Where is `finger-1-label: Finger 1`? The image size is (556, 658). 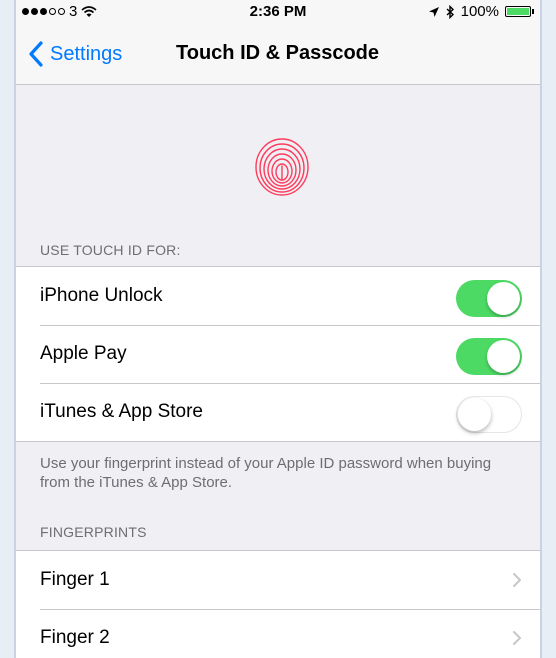
finger-1-label: Finger 1 is located at coordinates (75, 579).